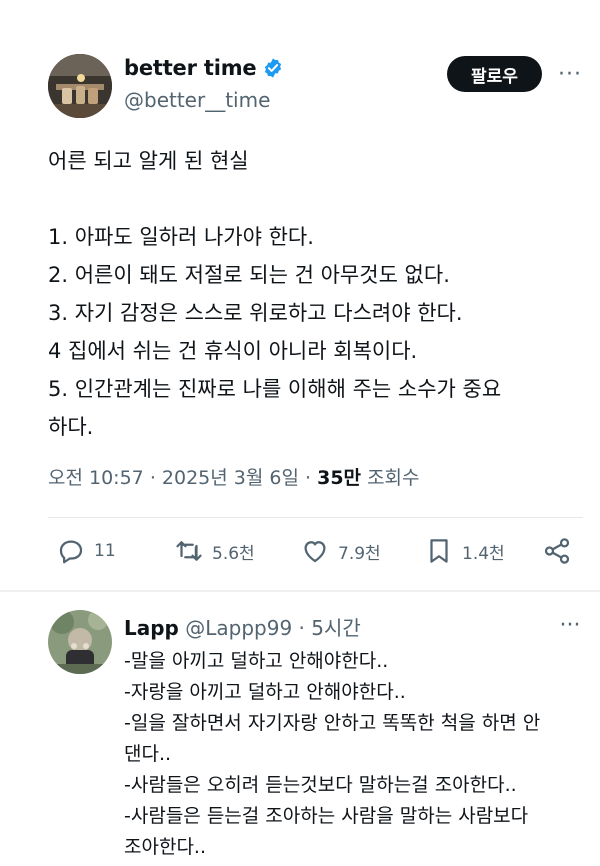 The image size is (600, 866). I want to click on share-icon, so click(557, 551).